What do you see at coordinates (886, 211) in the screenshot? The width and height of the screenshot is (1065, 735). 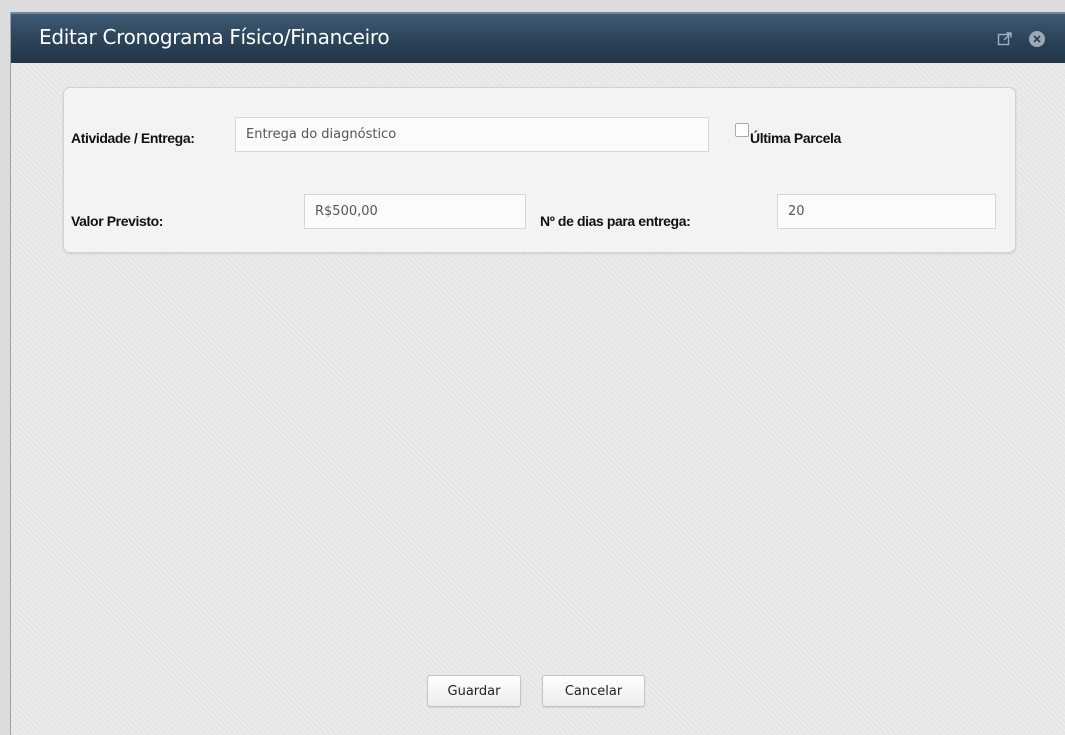 I see `dias-entrega-input` at bounding box center [886, 211].